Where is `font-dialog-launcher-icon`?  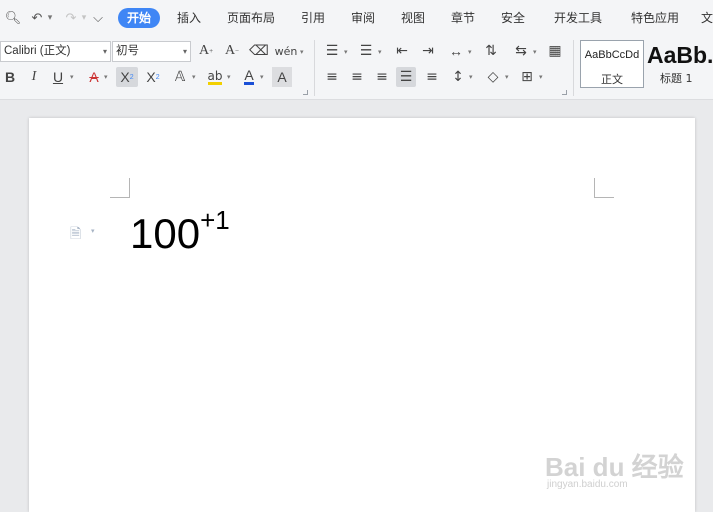 font-dialog-launcher-icon is located at coordinates (305, 92).